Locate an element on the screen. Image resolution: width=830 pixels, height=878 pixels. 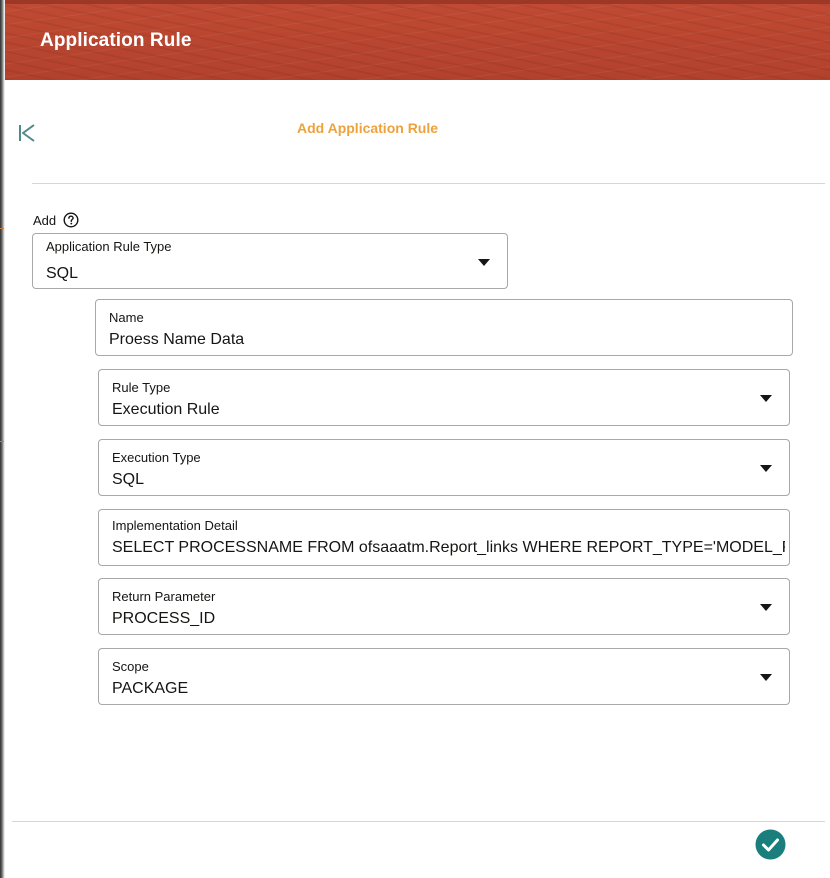
question-circle-icon is located at coordinates (71, 220).